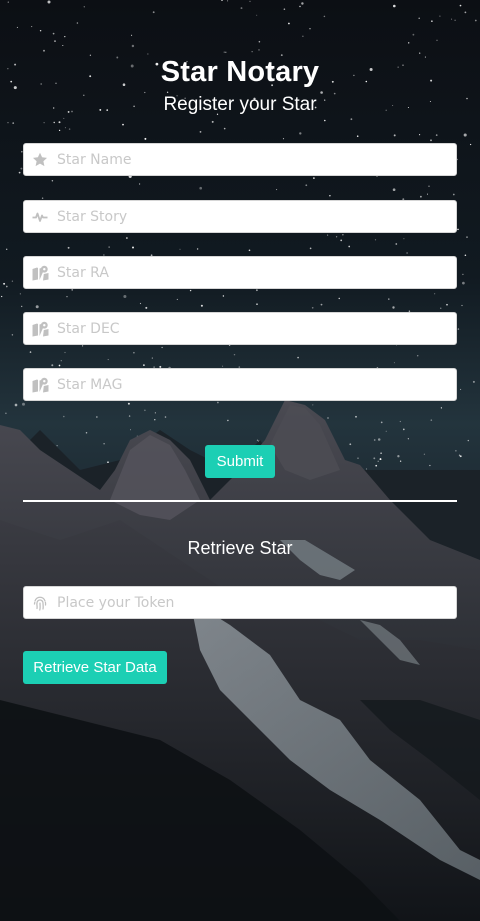  I want to click on star-ra-input, so click(252, 272).